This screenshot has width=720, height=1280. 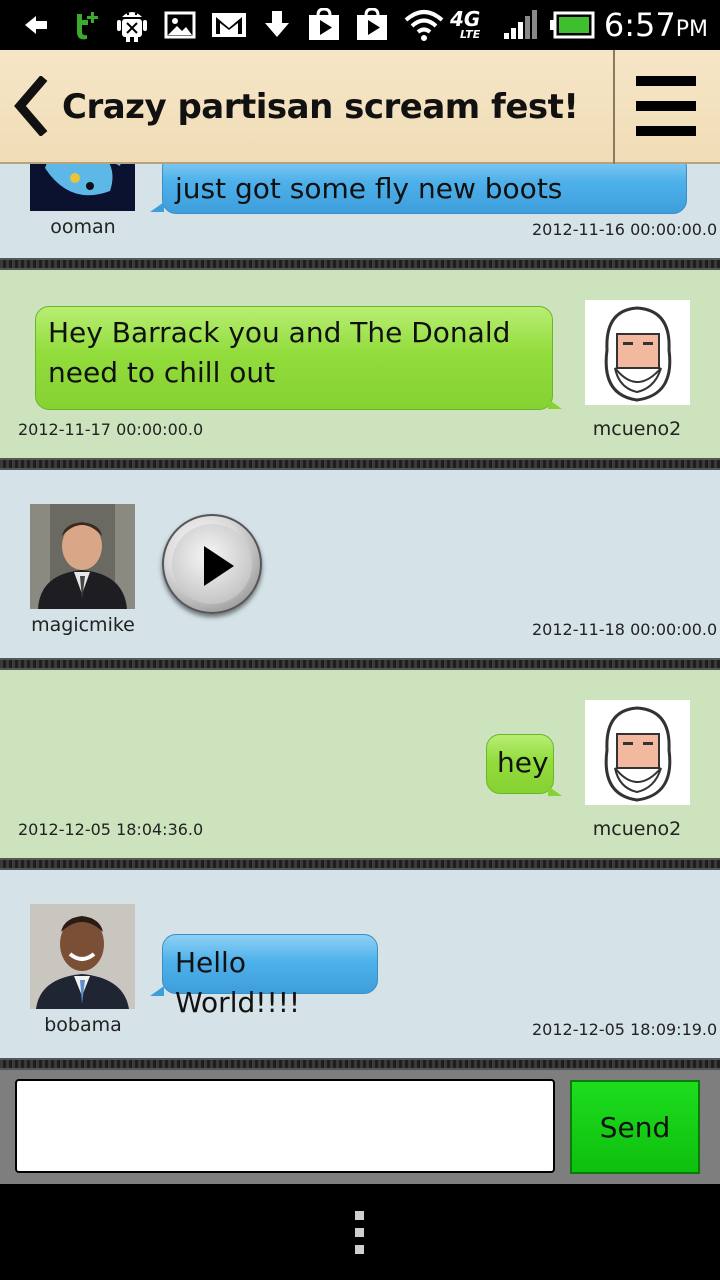 What do you see at coordinates (369, 188) in the screenshot?
I see `message-text: just got some fly new boots` at bounding box center [369, 188].